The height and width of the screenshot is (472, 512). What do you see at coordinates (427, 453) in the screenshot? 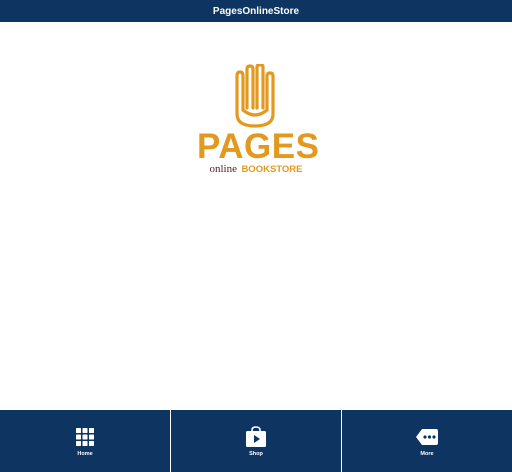
I see `tab-more-label: More` at bounding box center [427, 453].